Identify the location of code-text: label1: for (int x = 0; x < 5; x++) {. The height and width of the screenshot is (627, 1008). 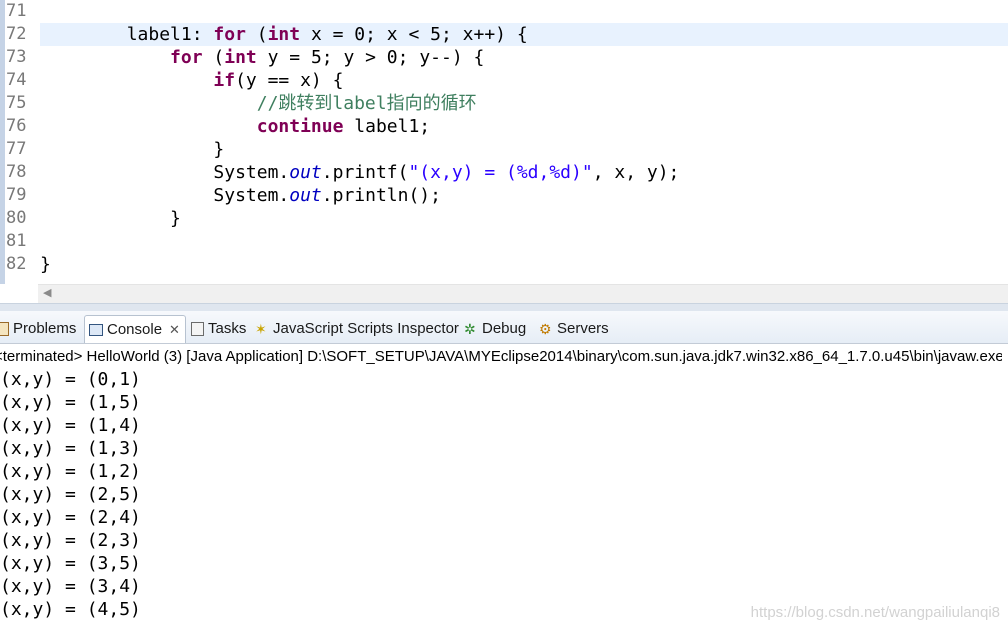
(524, 34).